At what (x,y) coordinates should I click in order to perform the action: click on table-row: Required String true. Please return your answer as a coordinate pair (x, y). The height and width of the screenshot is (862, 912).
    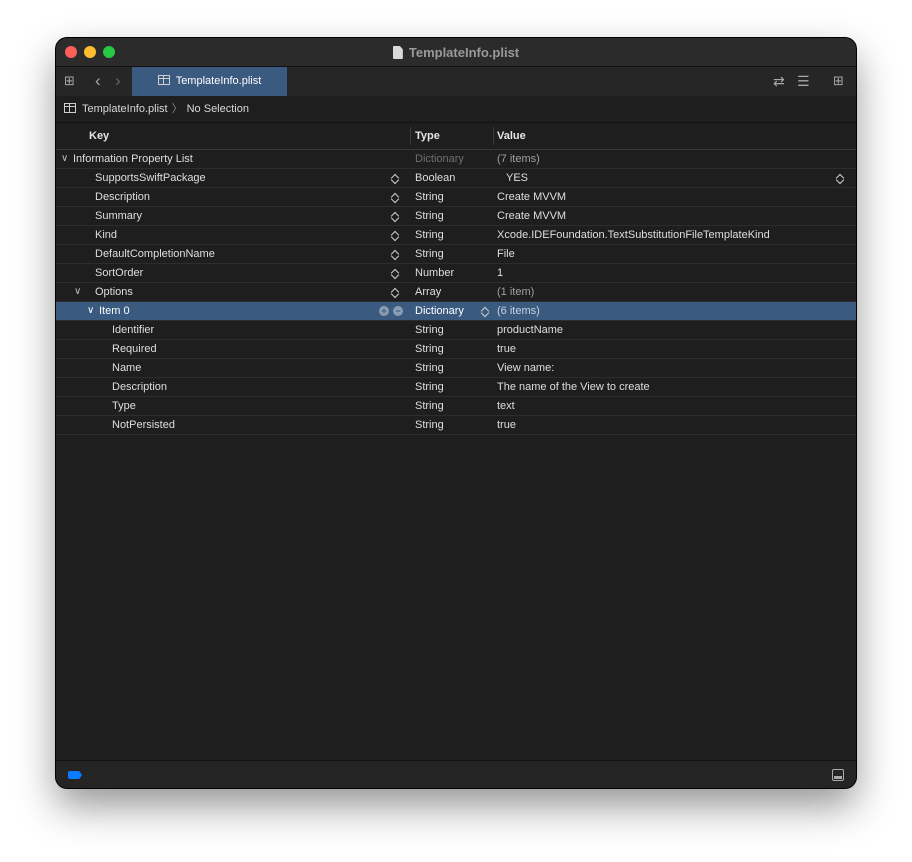
    Looking at the image, I should click on (456, 349).